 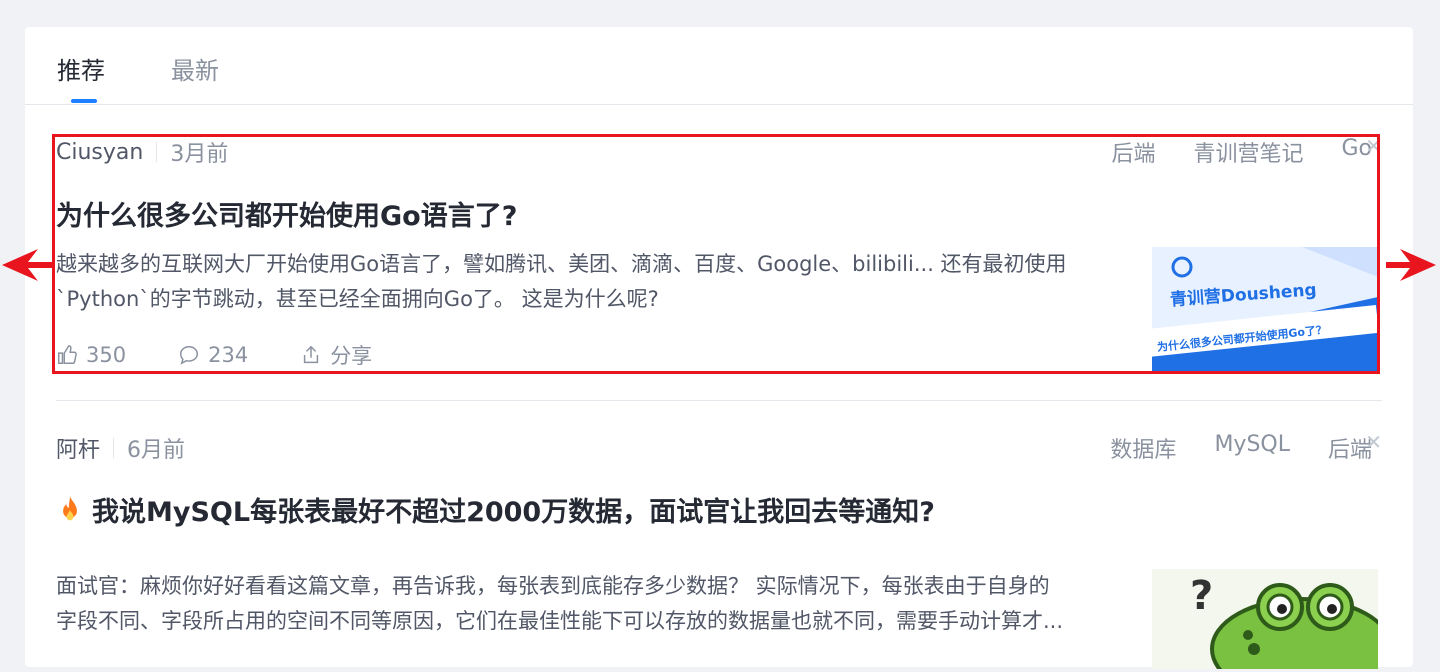 I want to click on tab-recommended: 推荐, so click(x=81, y=68).